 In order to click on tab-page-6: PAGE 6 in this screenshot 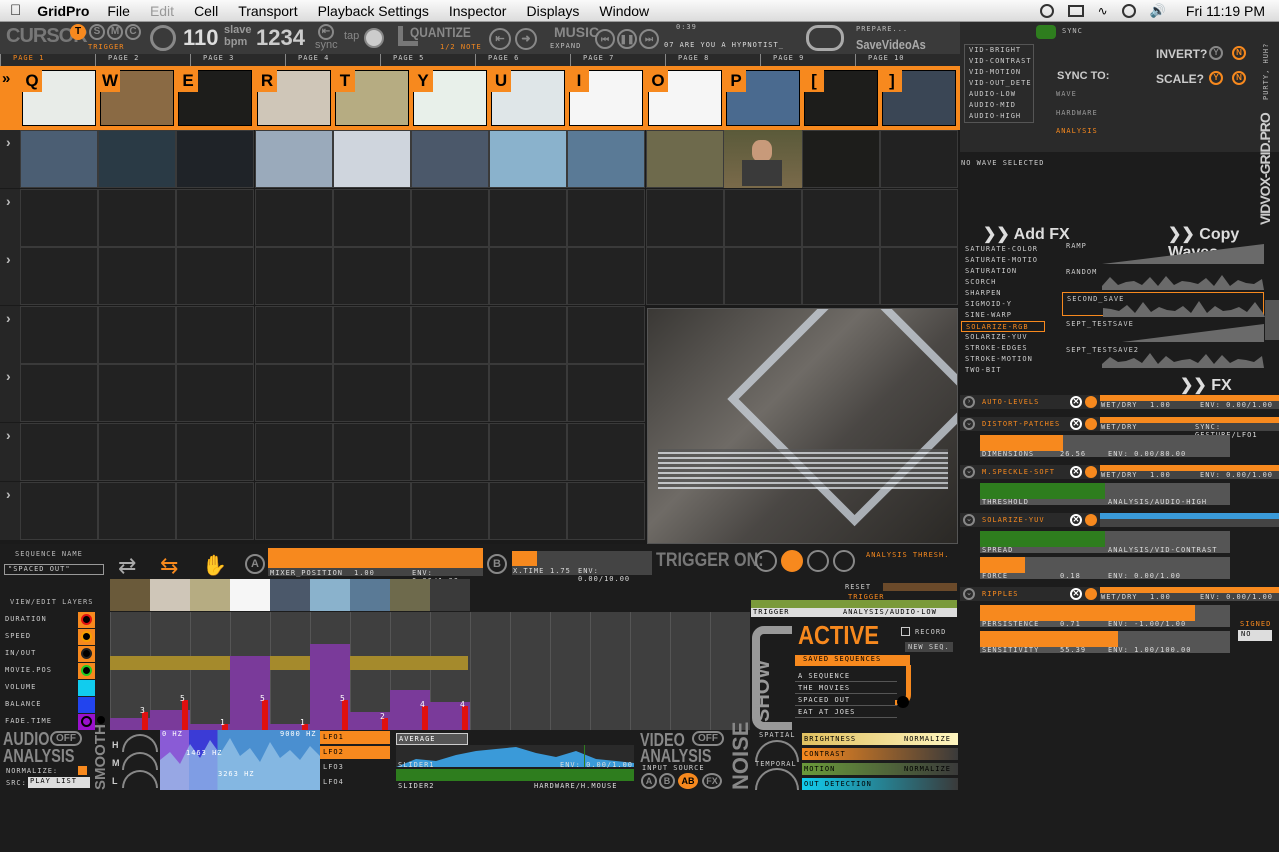, I will do `click(522, 60)`.